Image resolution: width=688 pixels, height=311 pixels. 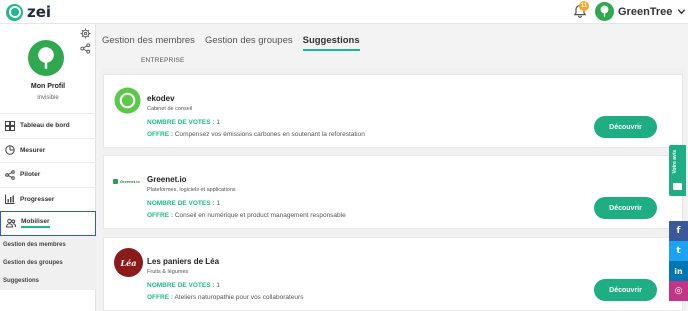 What do you see at coordinates (678, 231) in the screenshot?
I see `facebook-icon: f` at bounding box center [678, 231].